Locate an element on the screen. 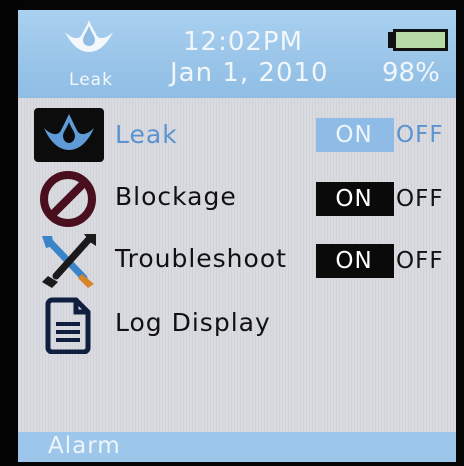  footer-bar: Alarm is located at coordinates (237, 447).